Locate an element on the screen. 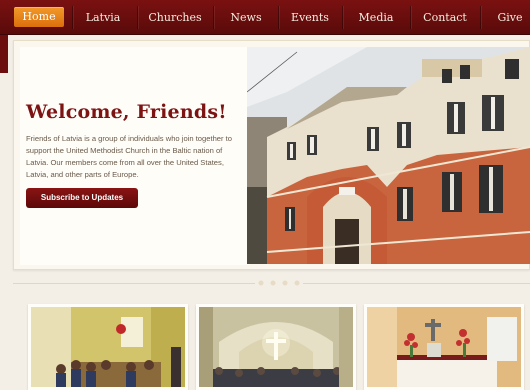 The width and height of the screenshot is (530, 390). nav-contact: Contact is located at coordinates (445, 17).